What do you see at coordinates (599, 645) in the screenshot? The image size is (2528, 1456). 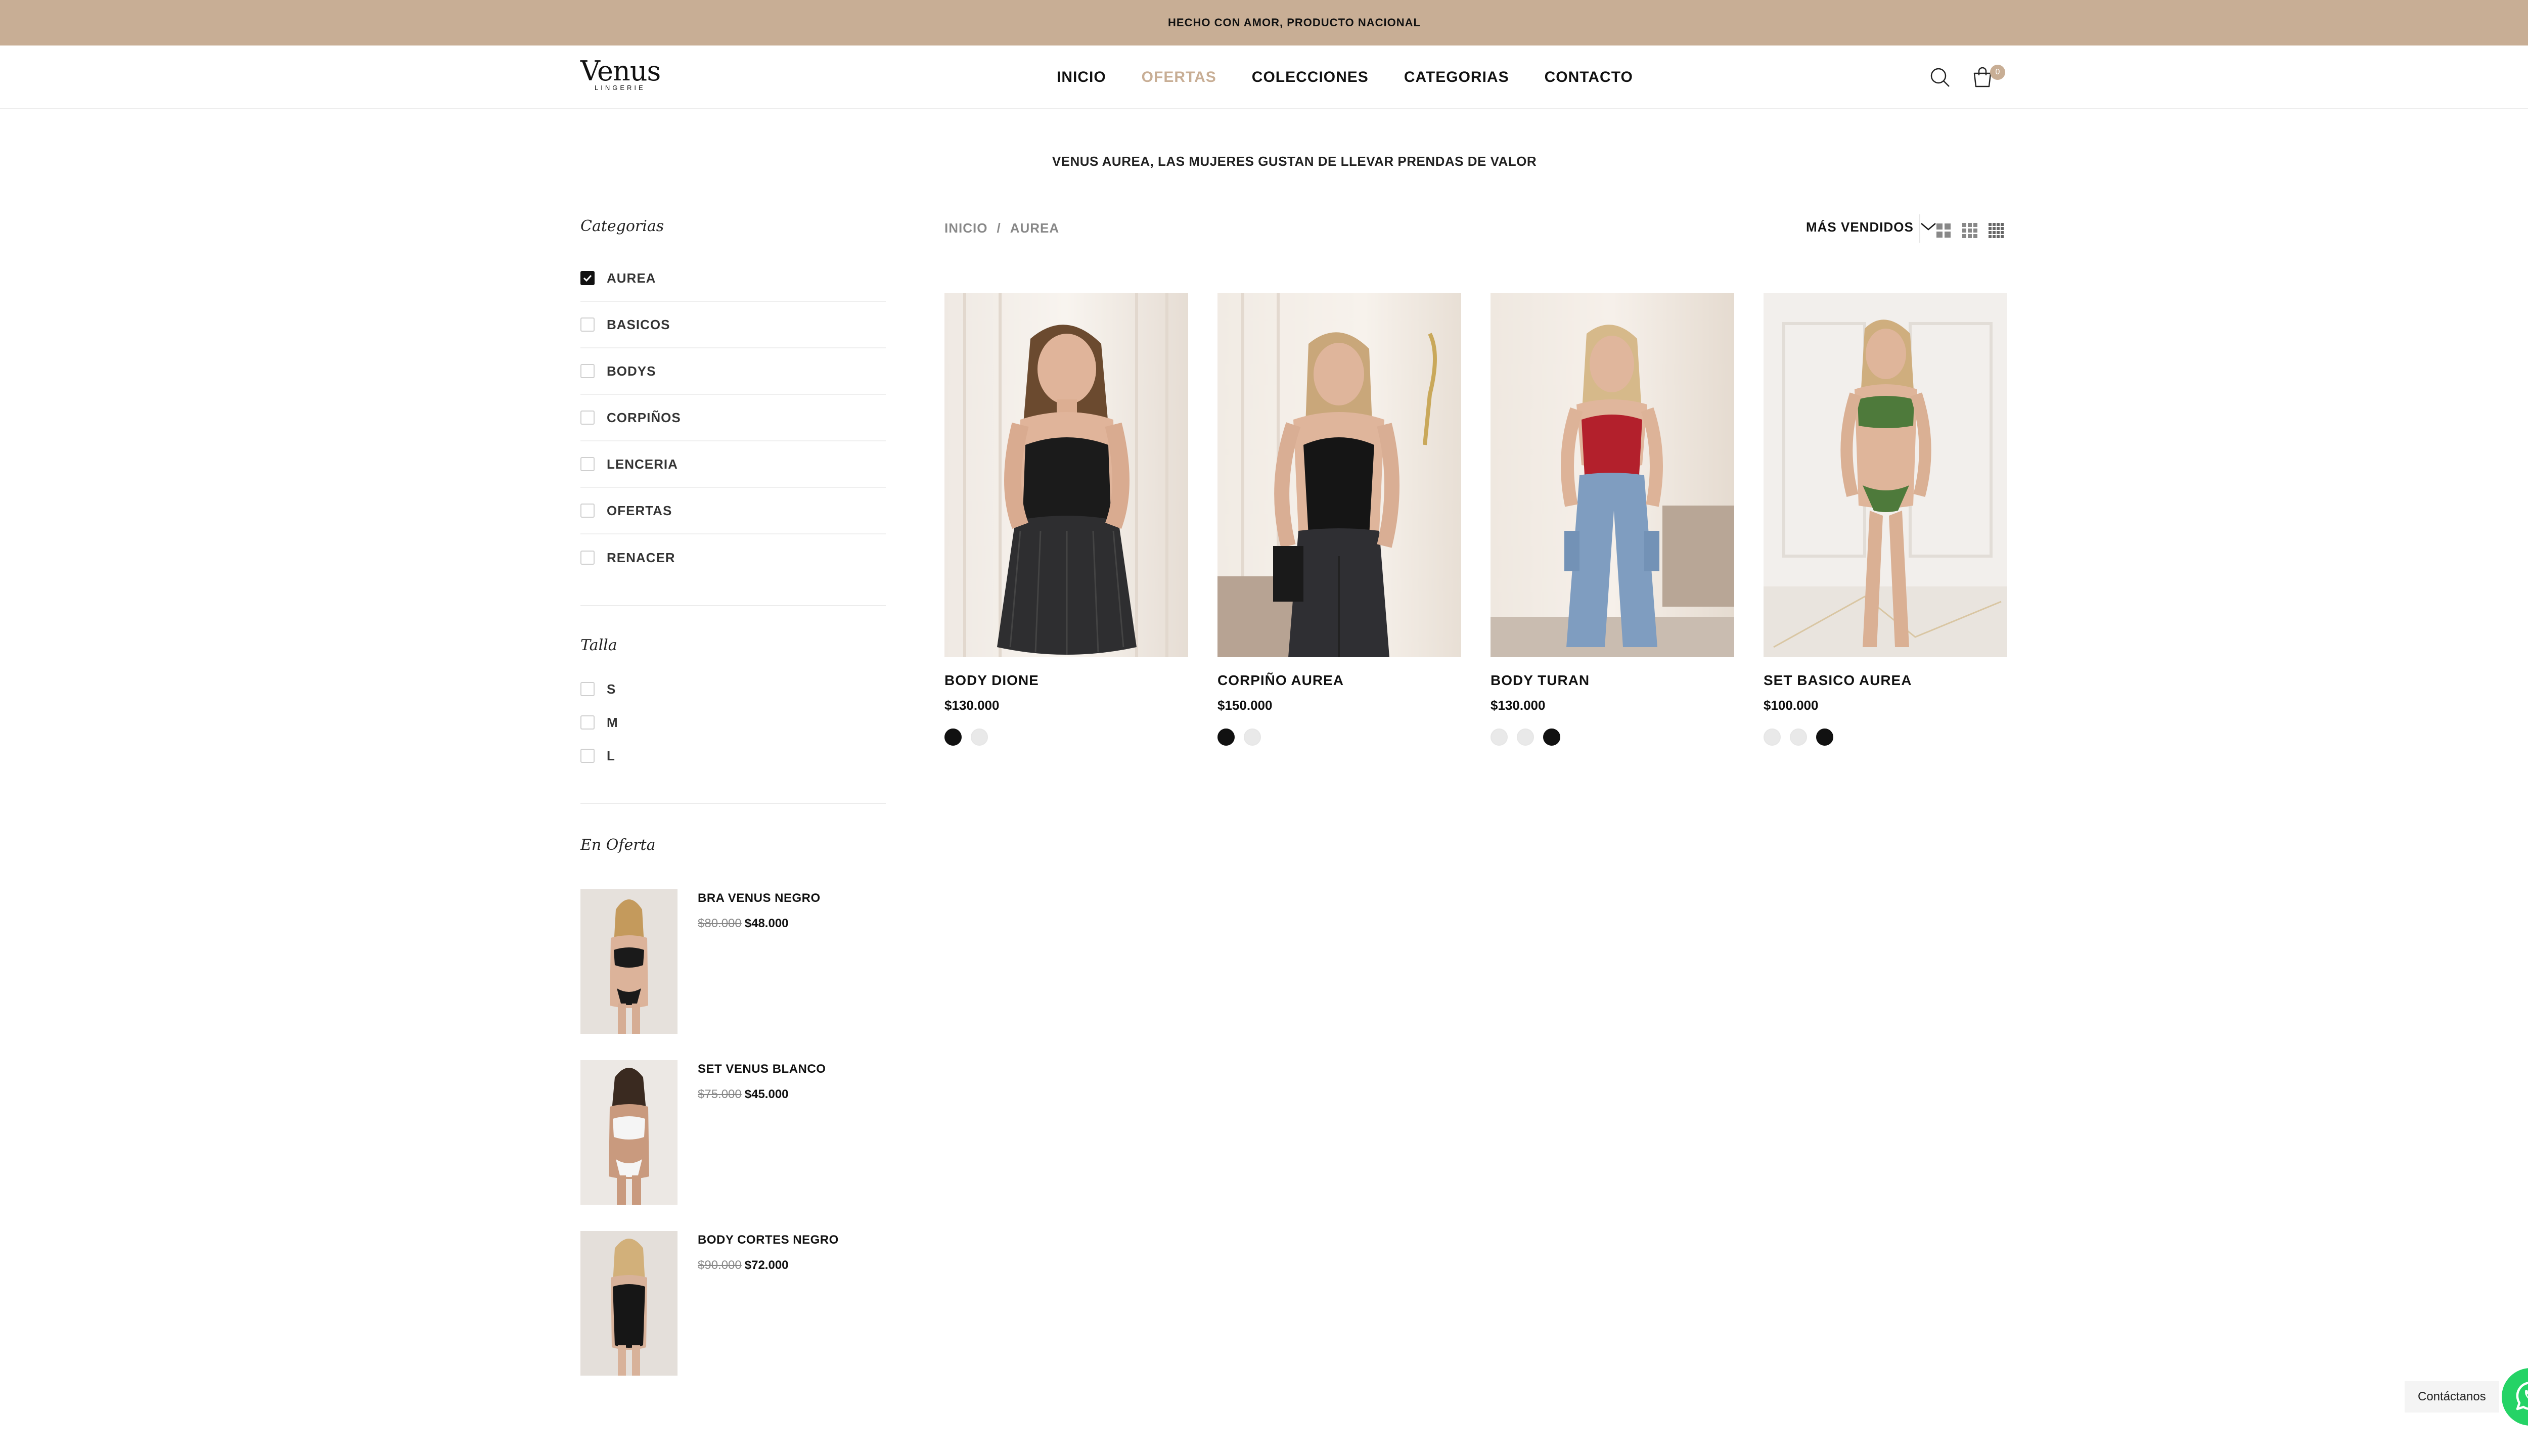 I see `size-title: Talla` at bounding box center [599, 645].